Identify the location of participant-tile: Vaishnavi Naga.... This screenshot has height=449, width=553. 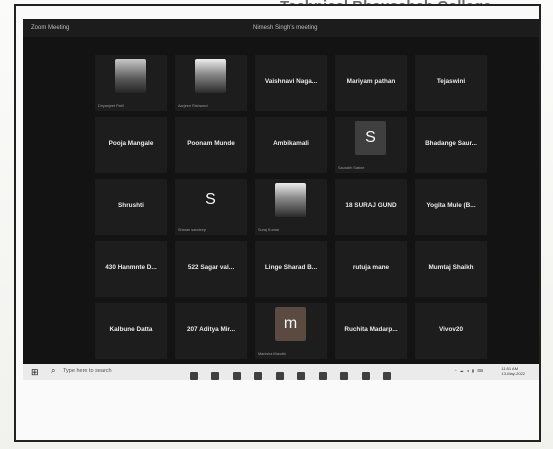
(291, 83).